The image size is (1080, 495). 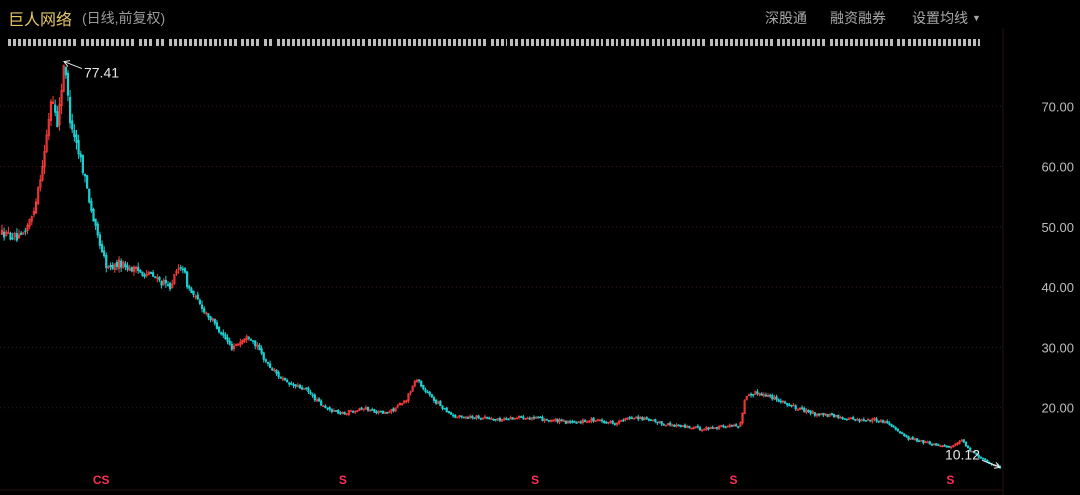 I want to click on y-tick-label: 30.00, so click(x=1057, y=347).